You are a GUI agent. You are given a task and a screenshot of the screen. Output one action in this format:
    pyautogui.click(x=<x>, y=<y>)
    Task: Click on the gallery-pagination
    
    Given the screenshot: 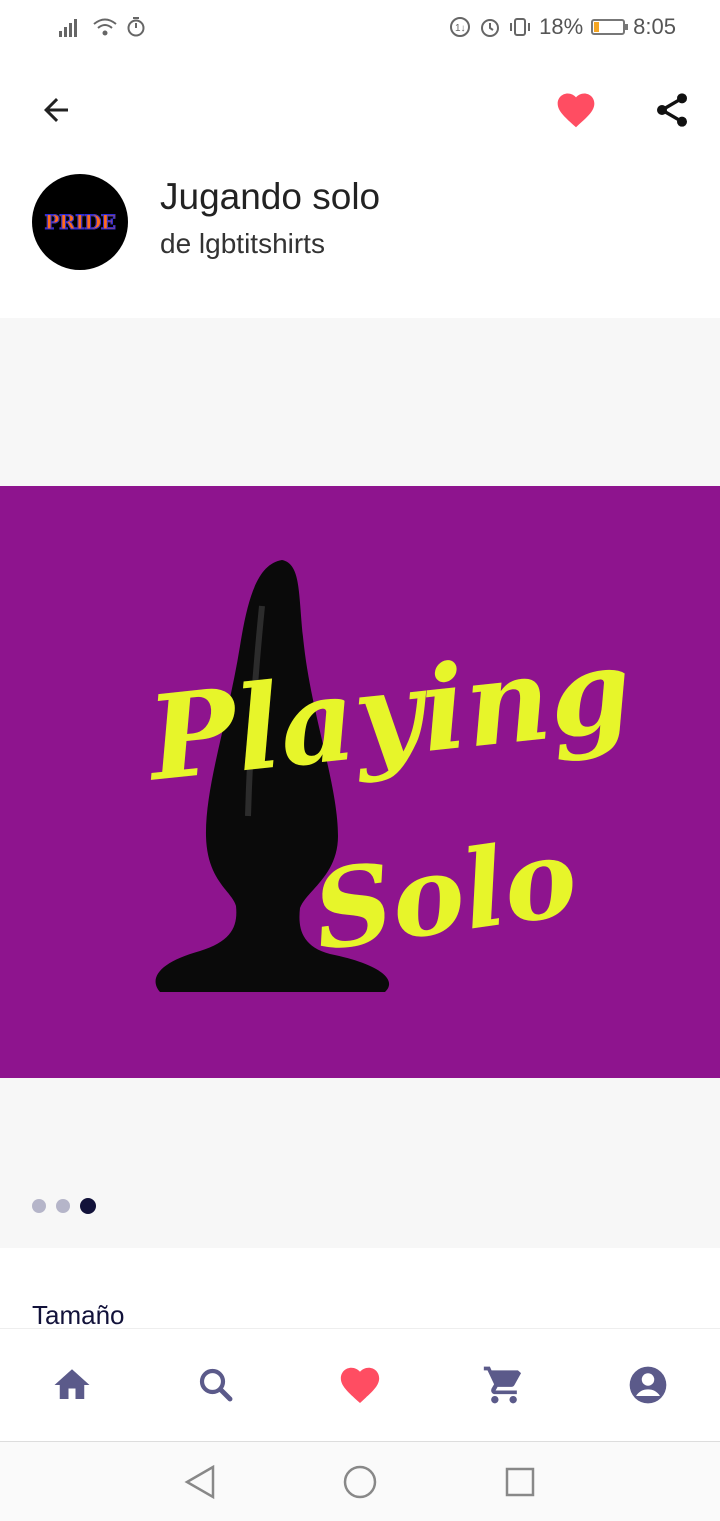 What is the action you would take?
    pyautogui.click(x=64, y=1206)
    